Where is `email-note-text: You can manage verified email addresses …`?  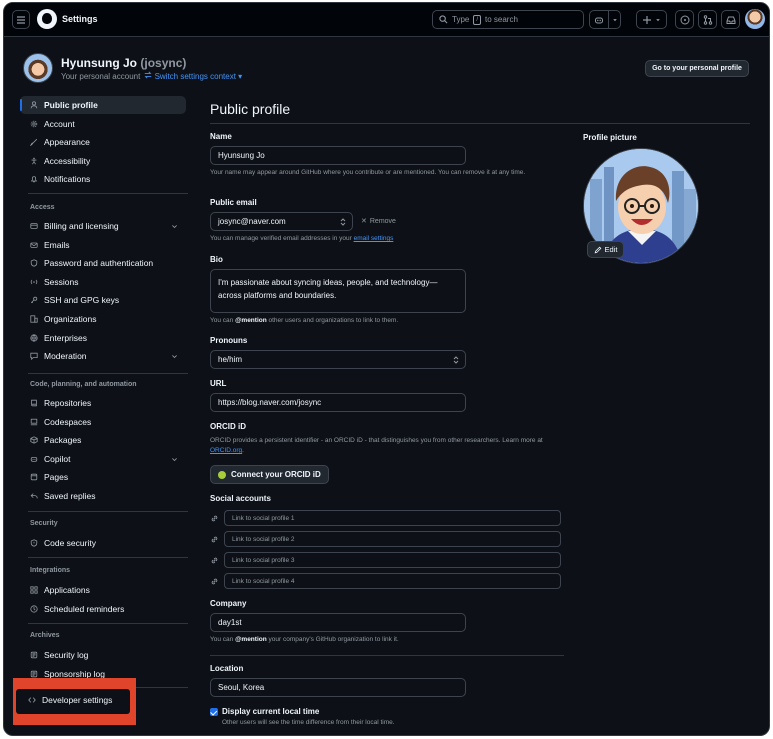
email-note-text: You can manage verified email addresses … is located at coordinates (281, 238).